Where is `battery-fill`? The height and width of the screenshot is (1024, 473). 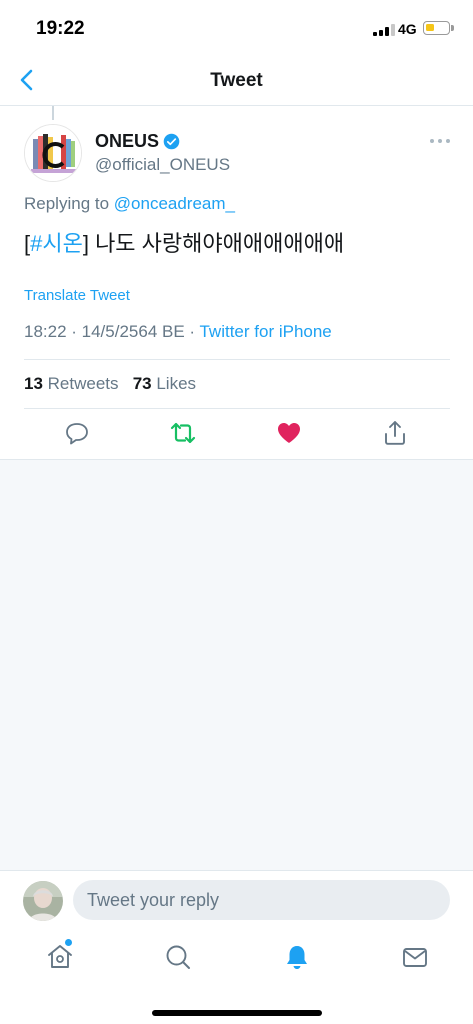 battery-fill is located at coordinates (430, 27).